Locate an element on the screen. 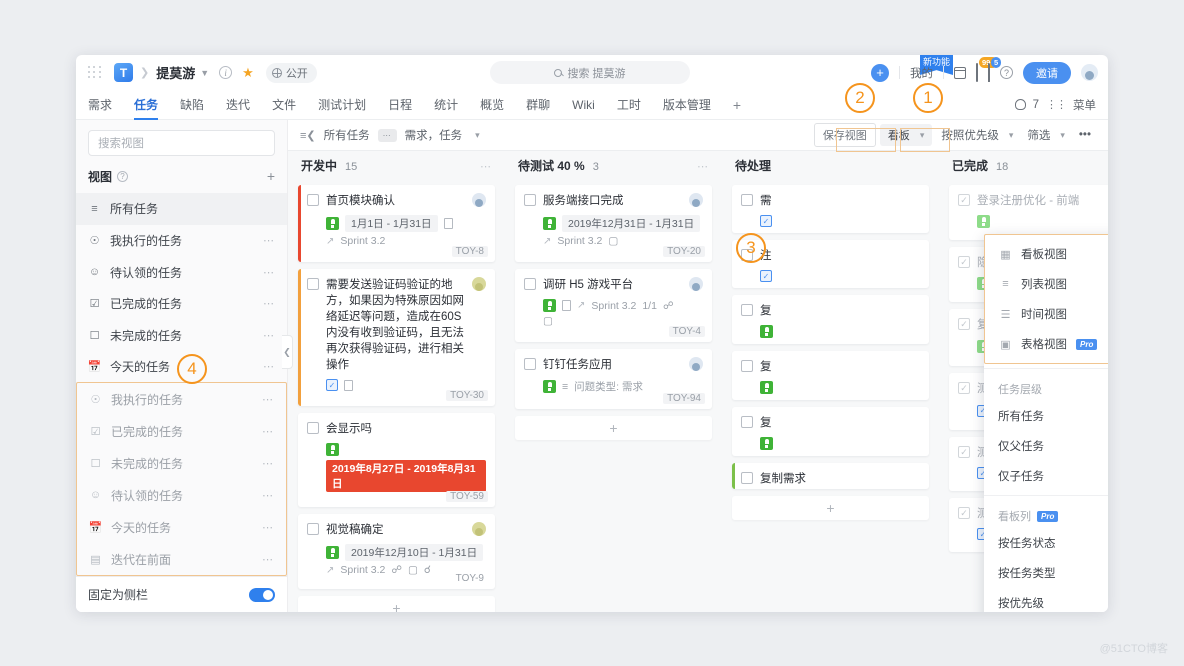 The height and width of the screenshot is (666, 1184). save-view-button: 保存视图 is located at coordinates (844, 135).